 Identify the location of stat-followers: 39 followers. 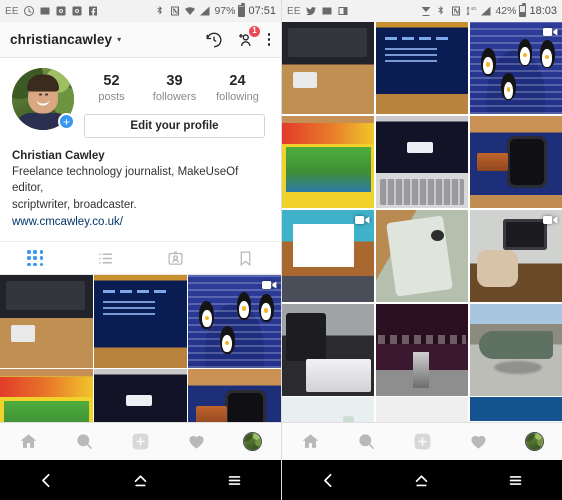
(174, 88).